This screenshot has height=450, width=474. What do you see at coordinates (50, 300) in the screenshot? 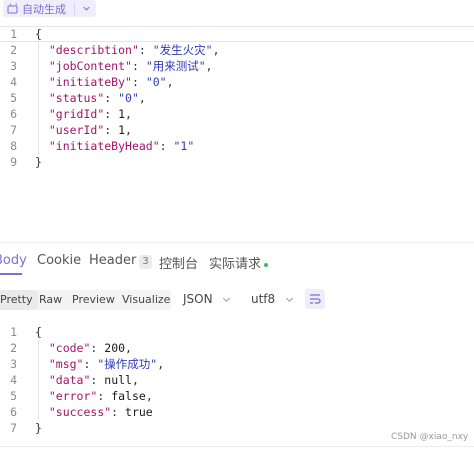
I see `view-raw-button: Raw` at bounding box center [50, 300].